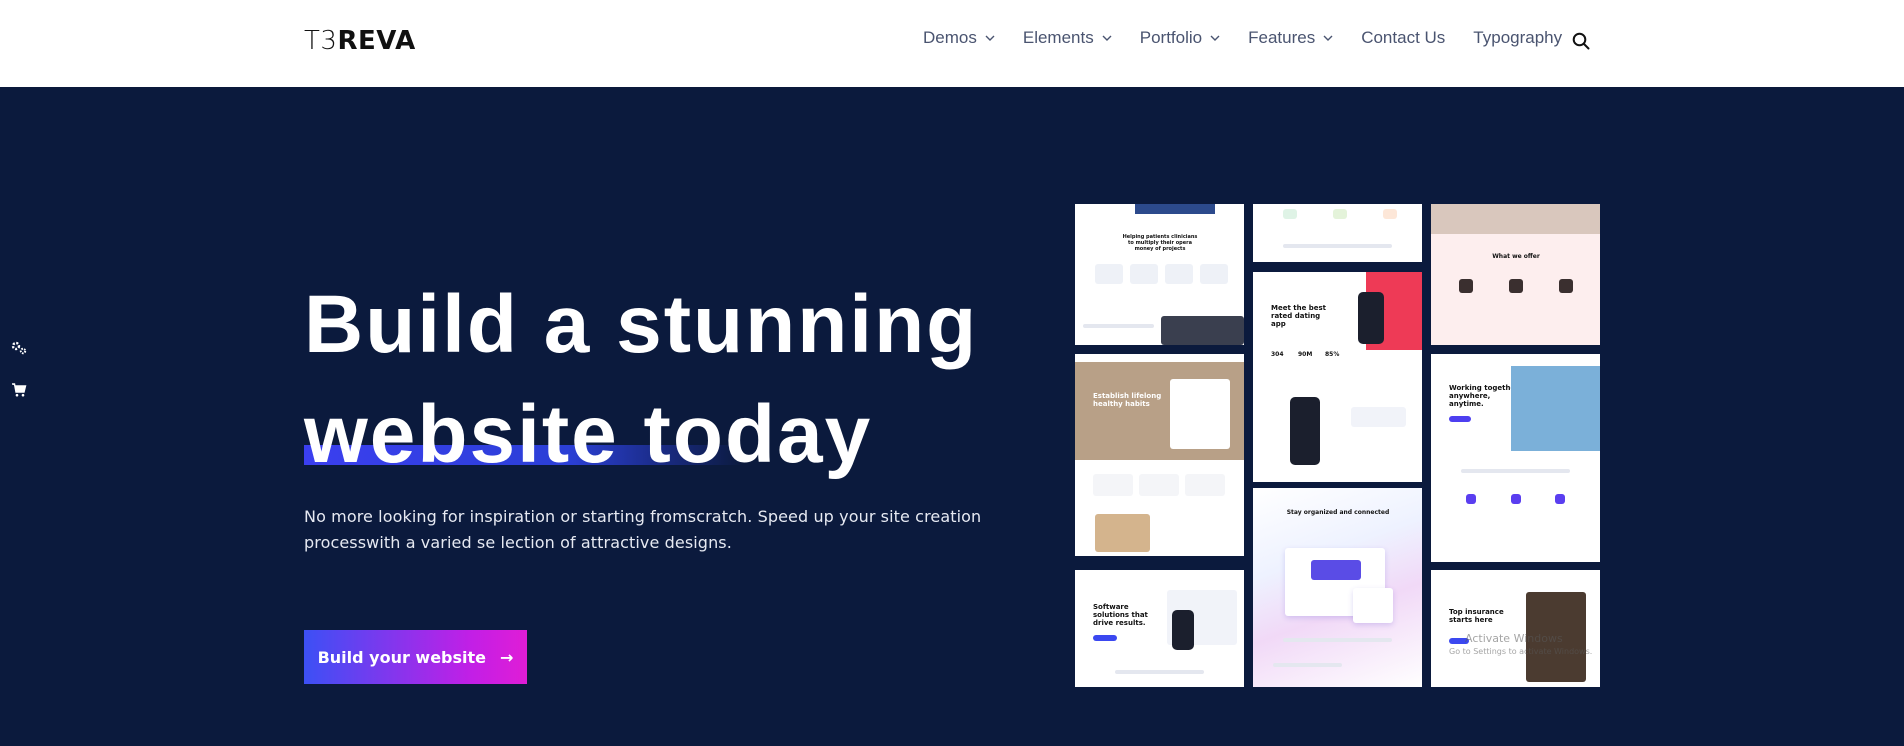  What do you see at coordinates (1581, 41) in the screenshot?
I see `search-icon` at bounding box center [1581, 41].